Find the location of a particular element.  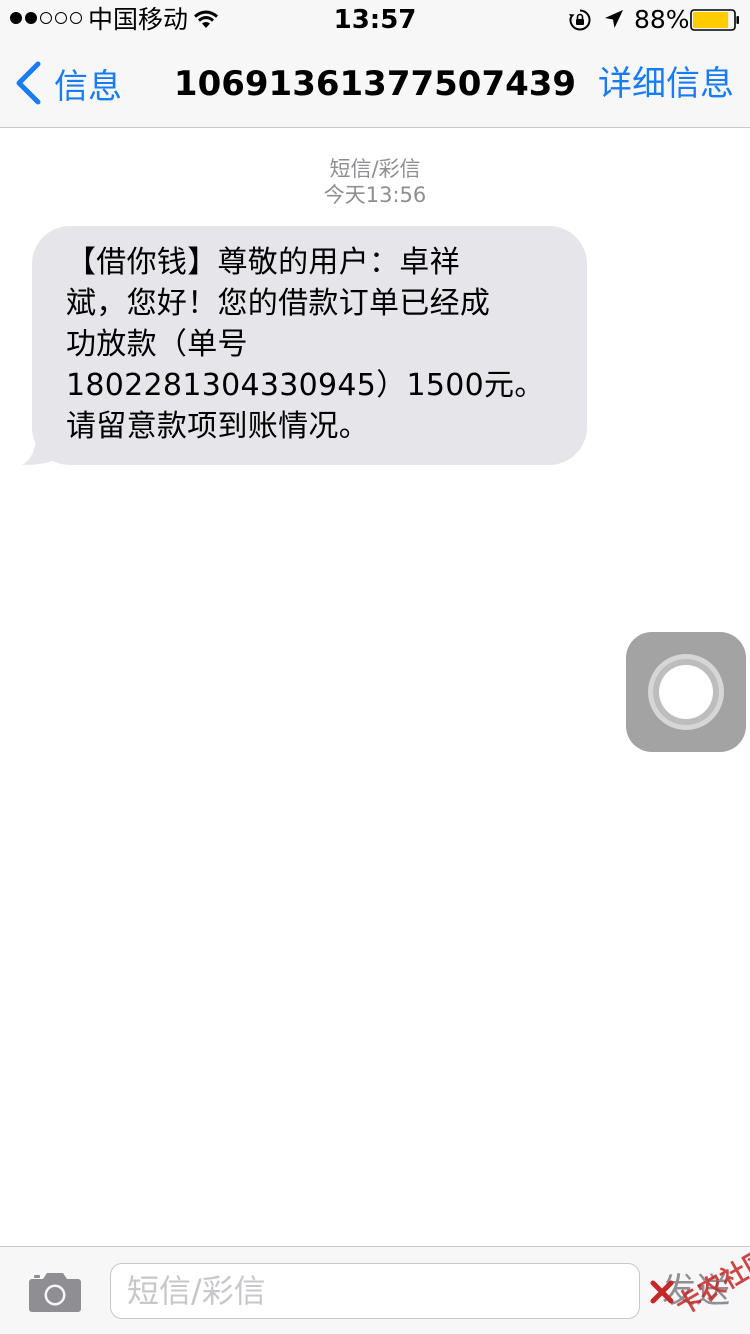

details-button: 详细信息 is located at coordinates (666, 84).